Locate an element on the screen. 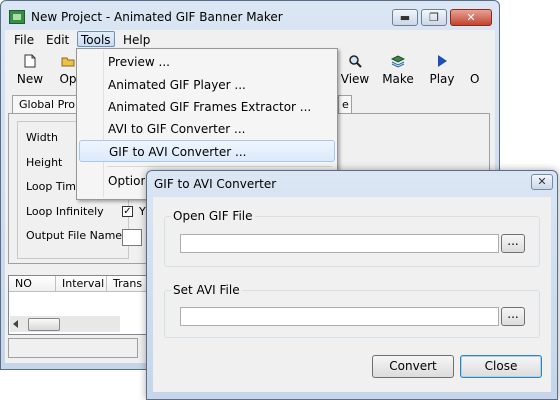 Image resolution: width=560 pixels, height=400 pixels. menu-tools: Tools is located at coordinates (96, 39).